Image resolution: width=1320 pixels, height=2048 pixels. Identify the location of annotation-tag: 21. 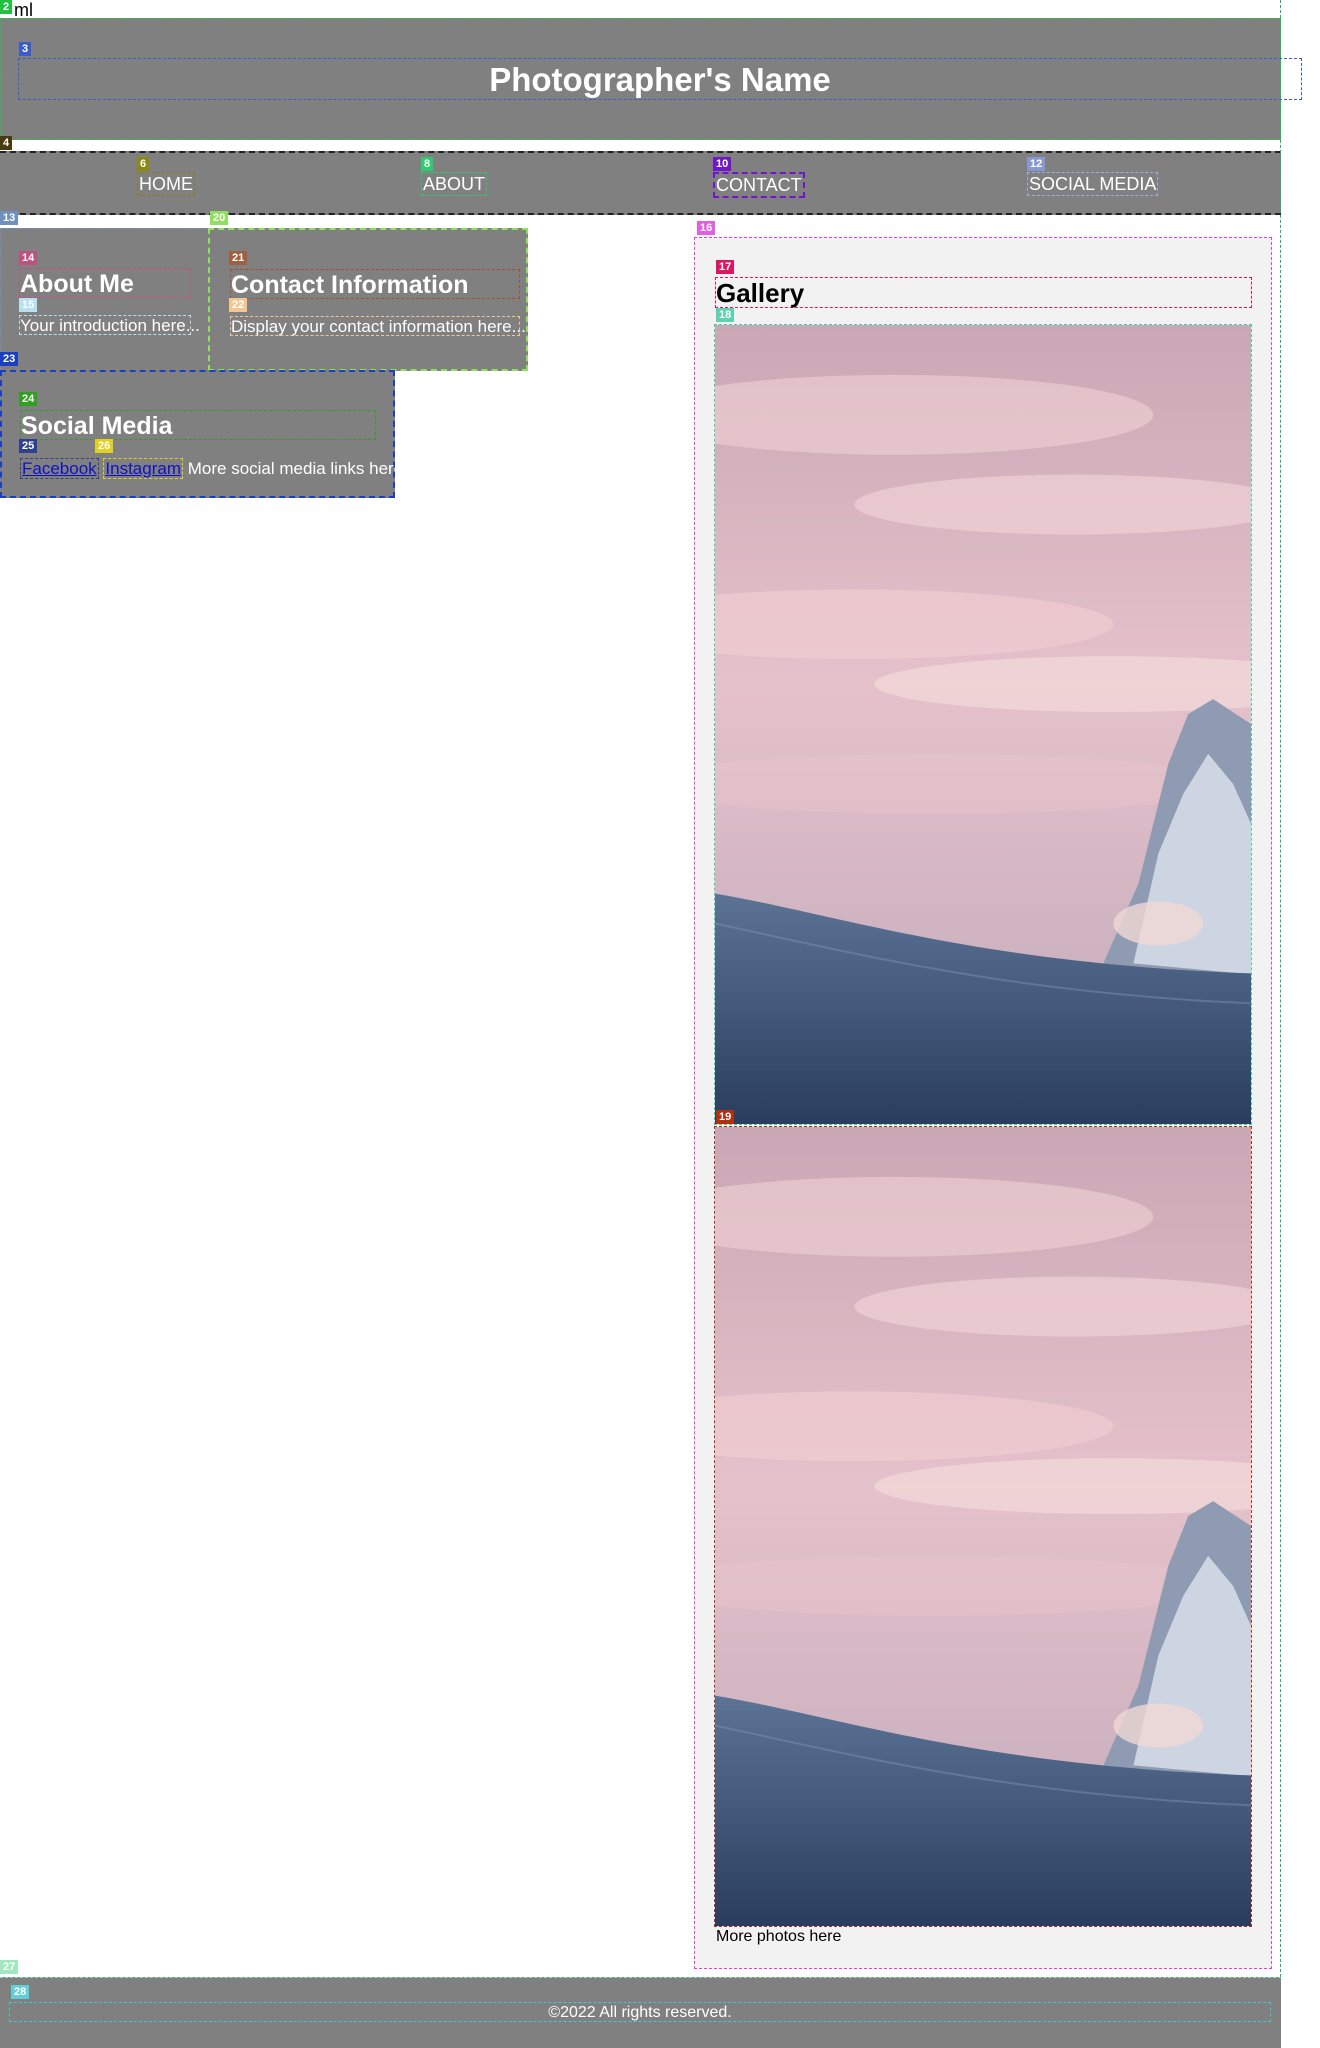
(238, 258).